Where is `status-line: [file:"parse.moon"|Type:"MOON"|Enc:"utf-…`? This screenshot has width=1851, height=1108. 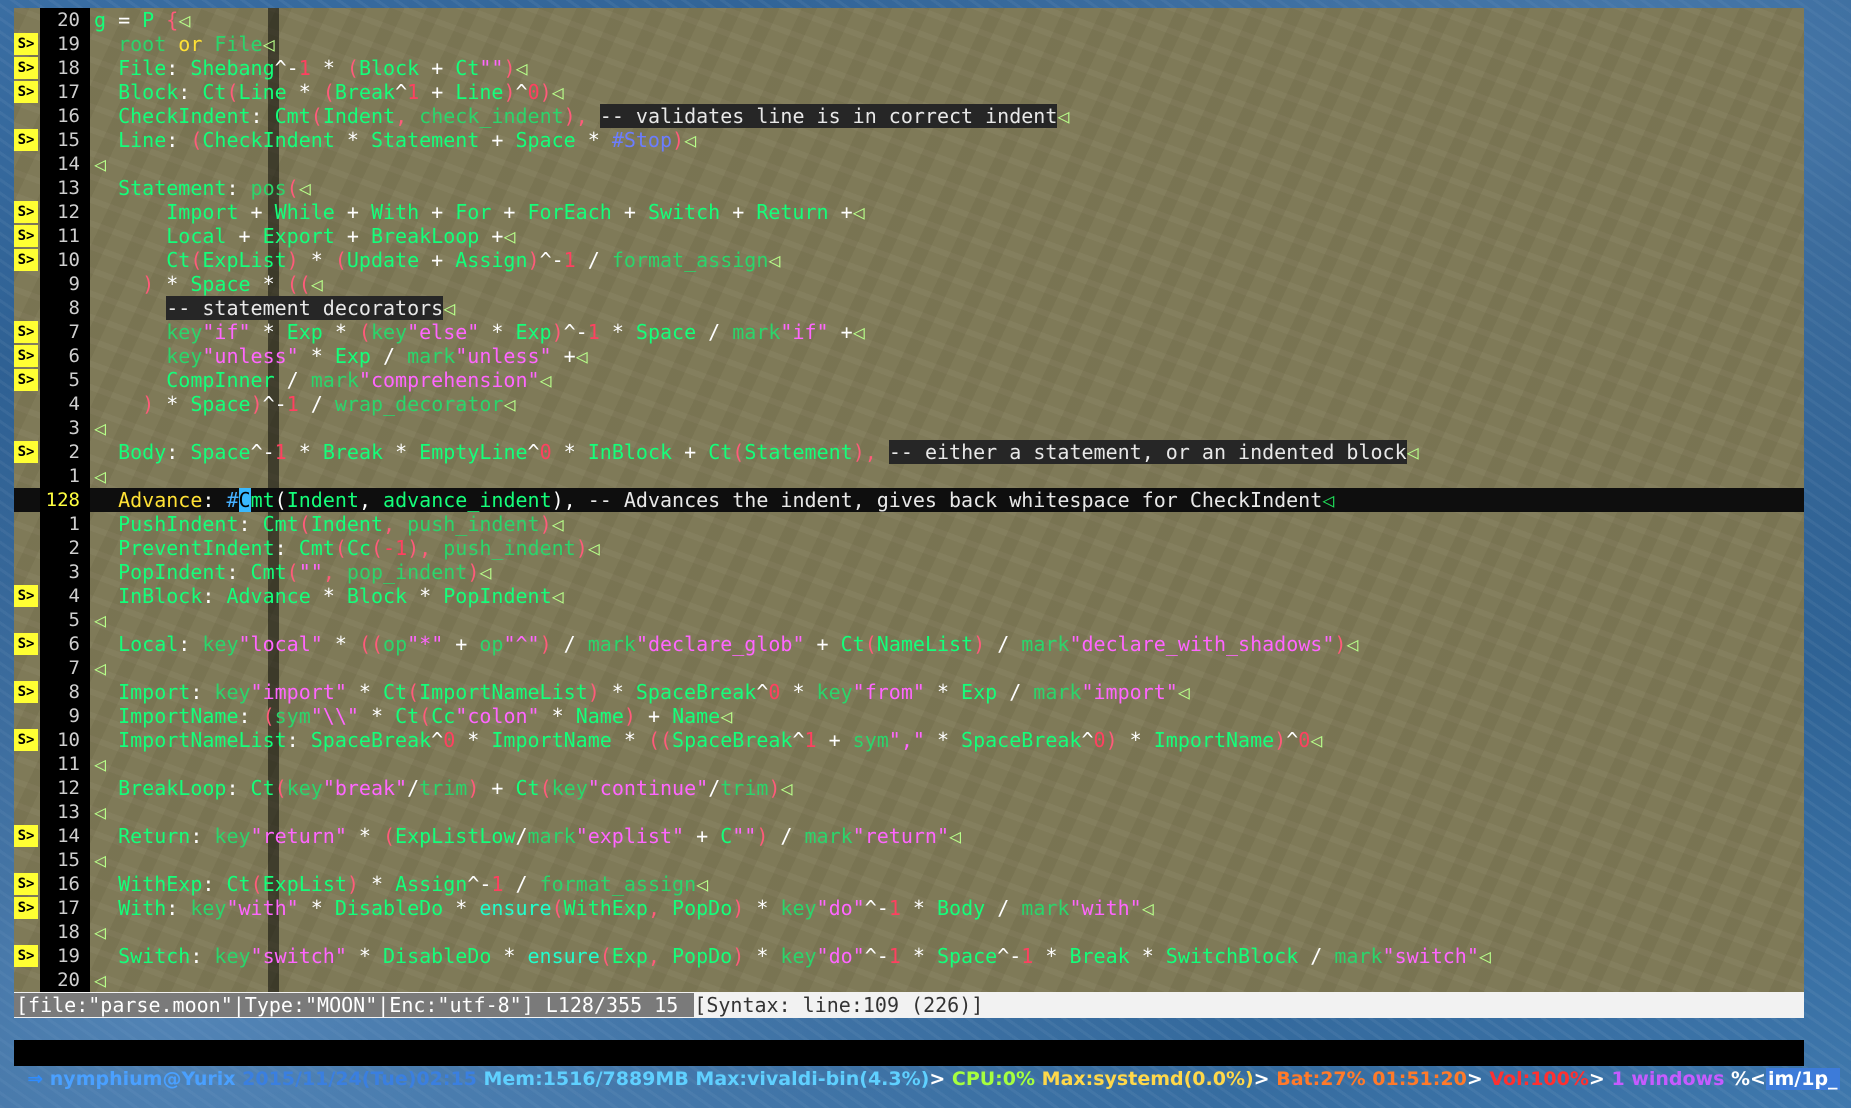 status-line: [file:"parse.moon"|Type:"MOON"|Enc:"utf-… is located at coordinates (909, 1005).